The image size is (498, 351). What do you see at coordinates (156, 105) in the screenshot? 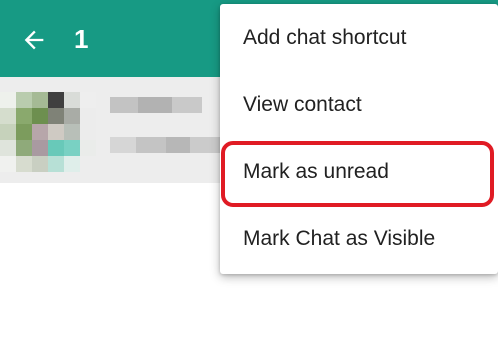
I see `contact-name-blurred` at bounding box center [156, 105].